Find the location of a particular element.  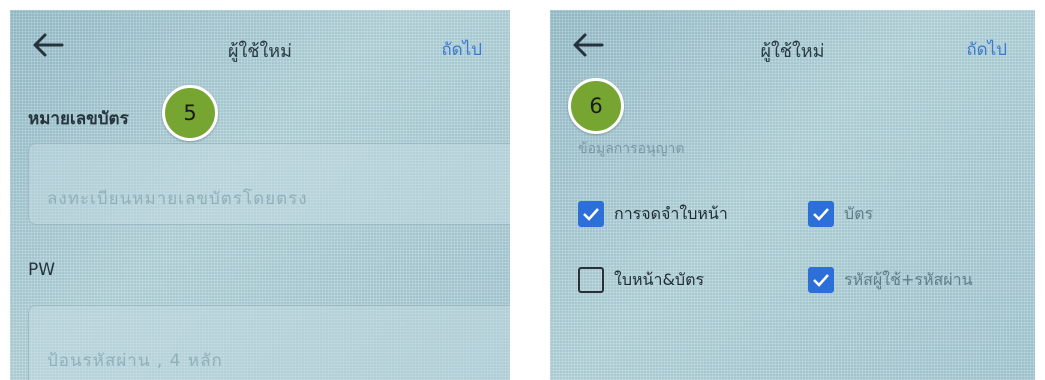

option-userid-password: รหัสผู้ใช้+รหัสผ่าน is located at coordinates (890, 280).